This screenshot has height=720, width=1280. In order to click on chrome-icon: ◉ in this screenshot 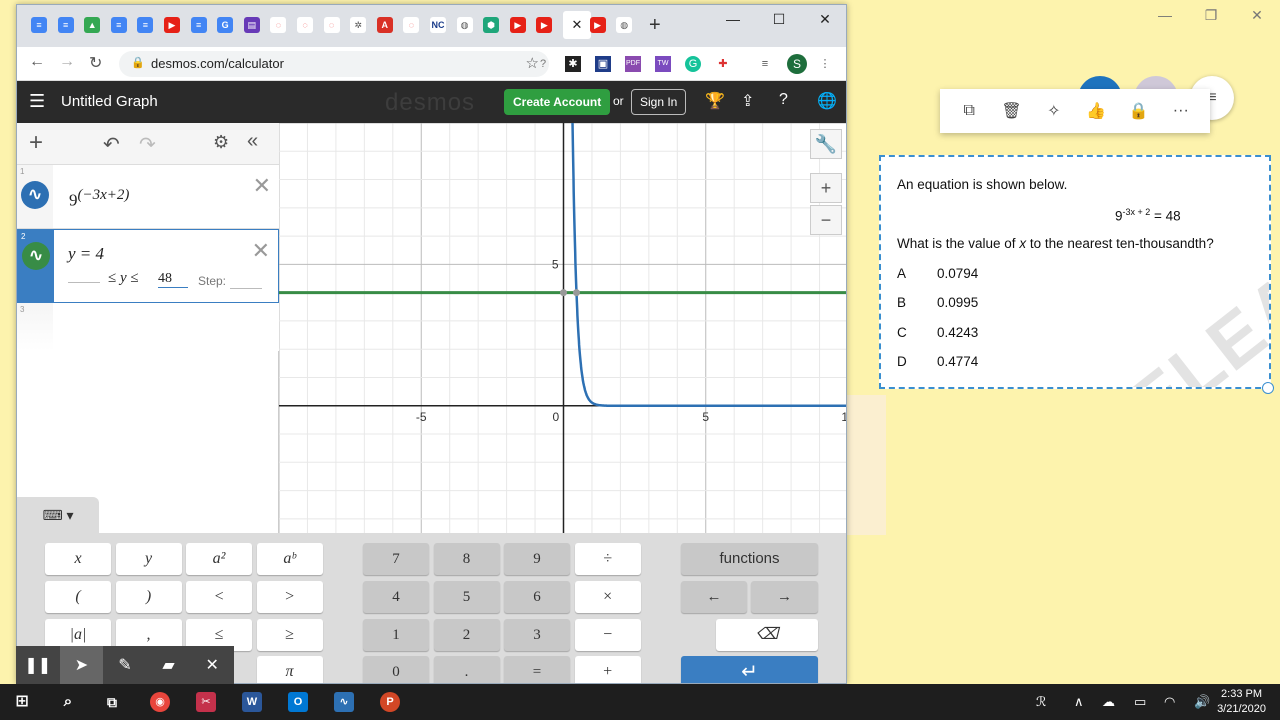, I will do `click(160, 702)`.